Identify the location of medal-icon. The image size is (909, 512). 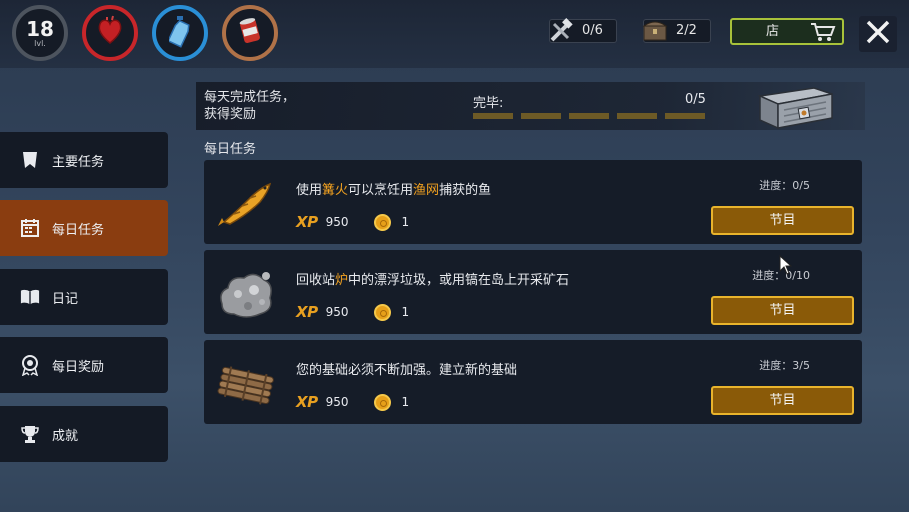
(30, 365).